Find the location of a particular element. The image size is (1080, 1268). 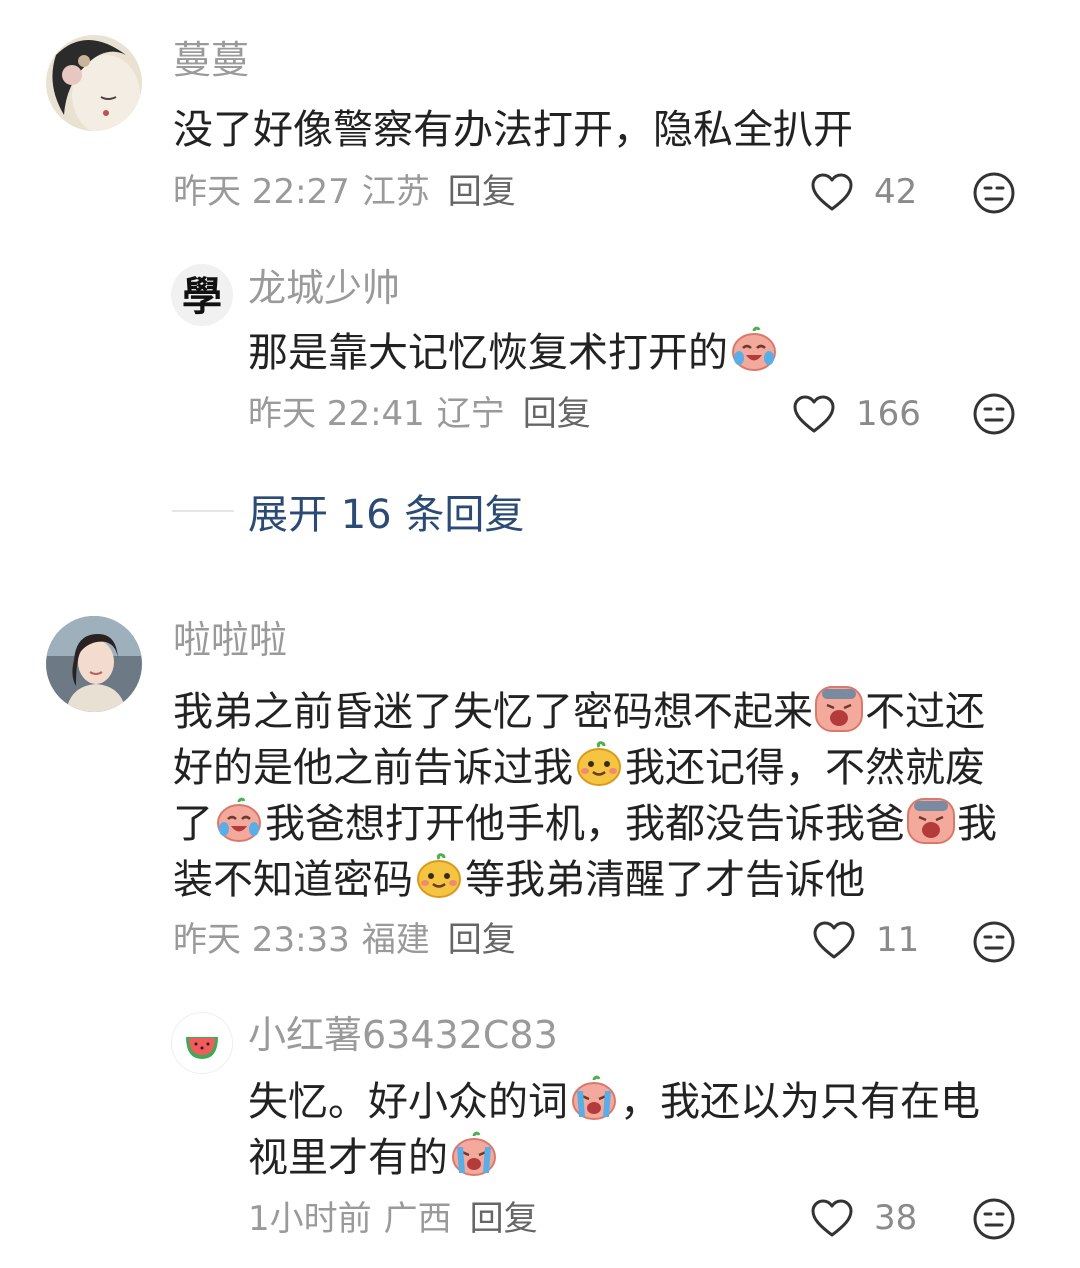

comment-meta: 昨天 22:41 辽宁 回复 is located at coordinates (419, 414).